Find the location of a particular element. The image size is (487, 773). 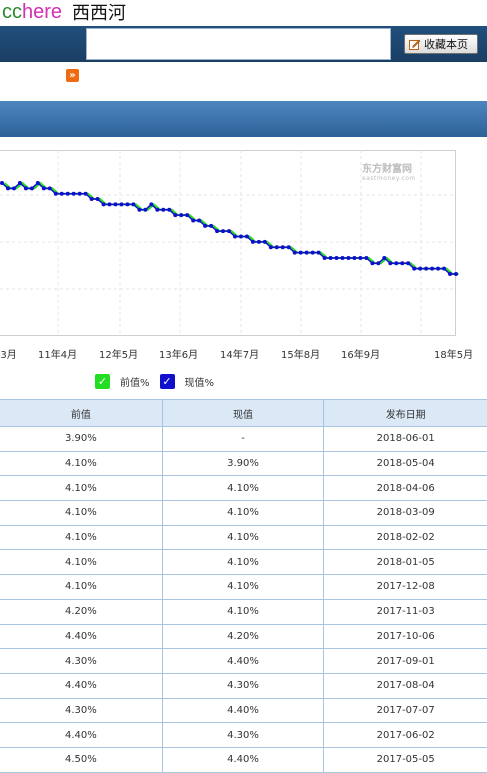

chart-legend: ✓ 前值% ✓ 现值% is located at coordinates (159, 381).